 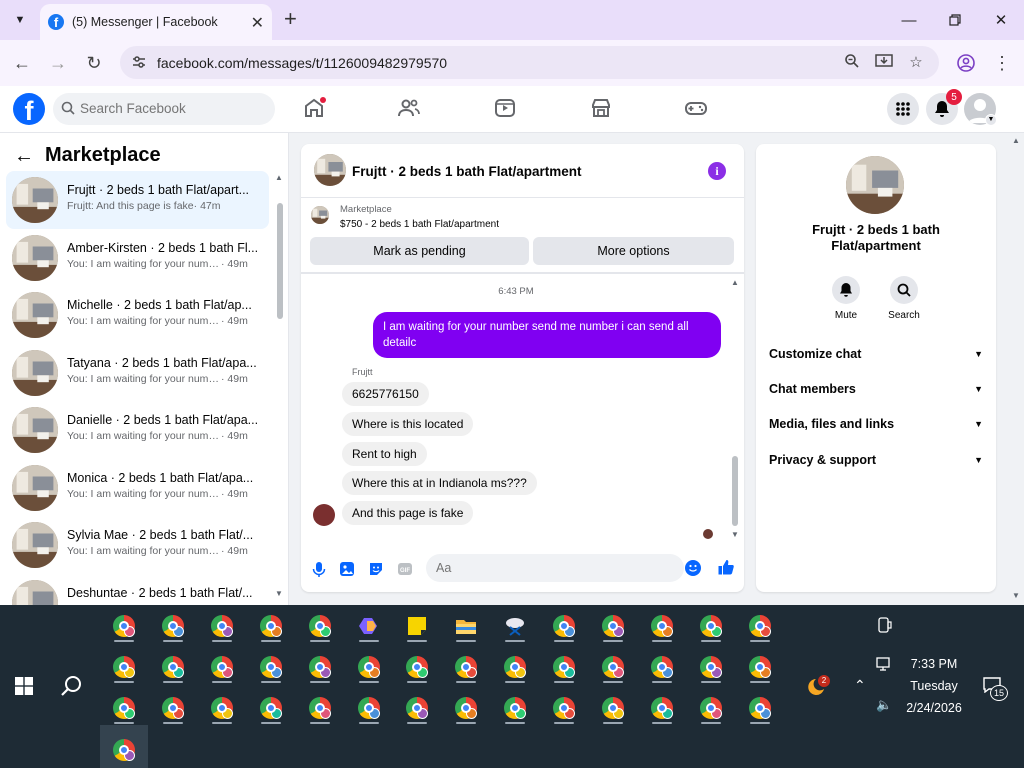 What do you see at coordinates (409, 108) in the screenshot?
I see `friends-icon` at bounding box center [409, 108].